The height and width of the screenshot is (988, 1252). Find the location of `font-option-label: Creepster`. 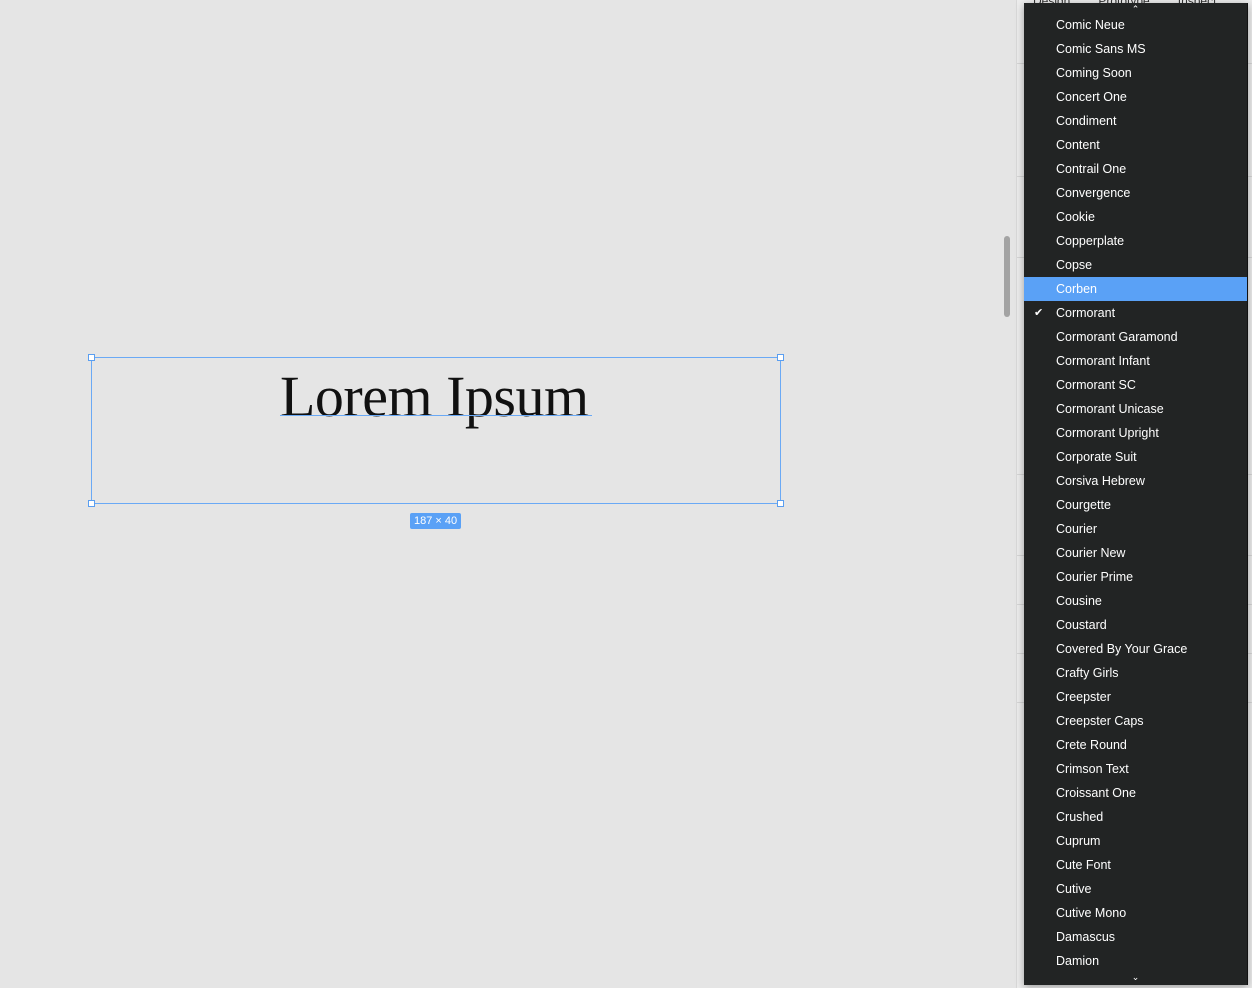

font-option-label: Creepster is located at coordinates (1083, 697).